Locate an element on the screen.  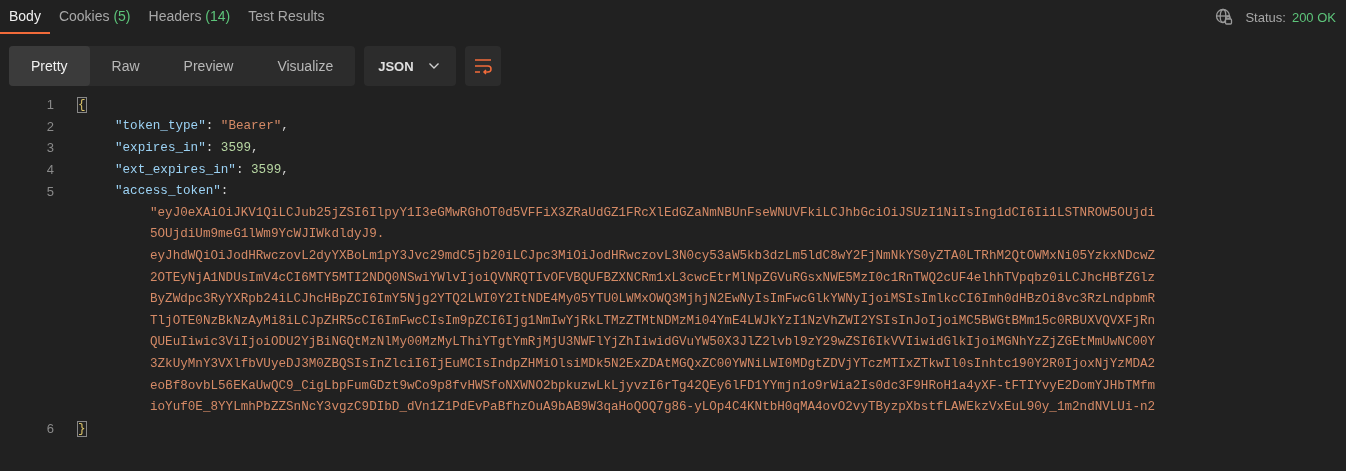
line-number: 4 is located at coordinates (49, 170).